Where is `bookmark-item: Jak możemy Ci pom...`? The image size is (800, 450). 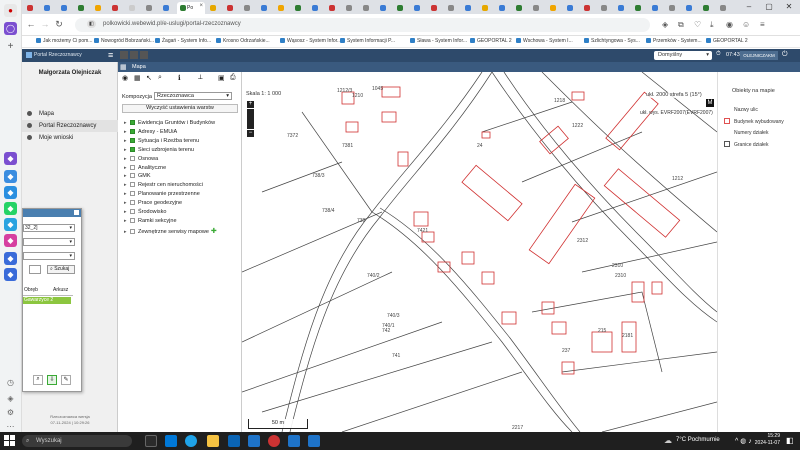
bookmark-item: Jak możemy Ci pom... is located at coordinates (64, 41).